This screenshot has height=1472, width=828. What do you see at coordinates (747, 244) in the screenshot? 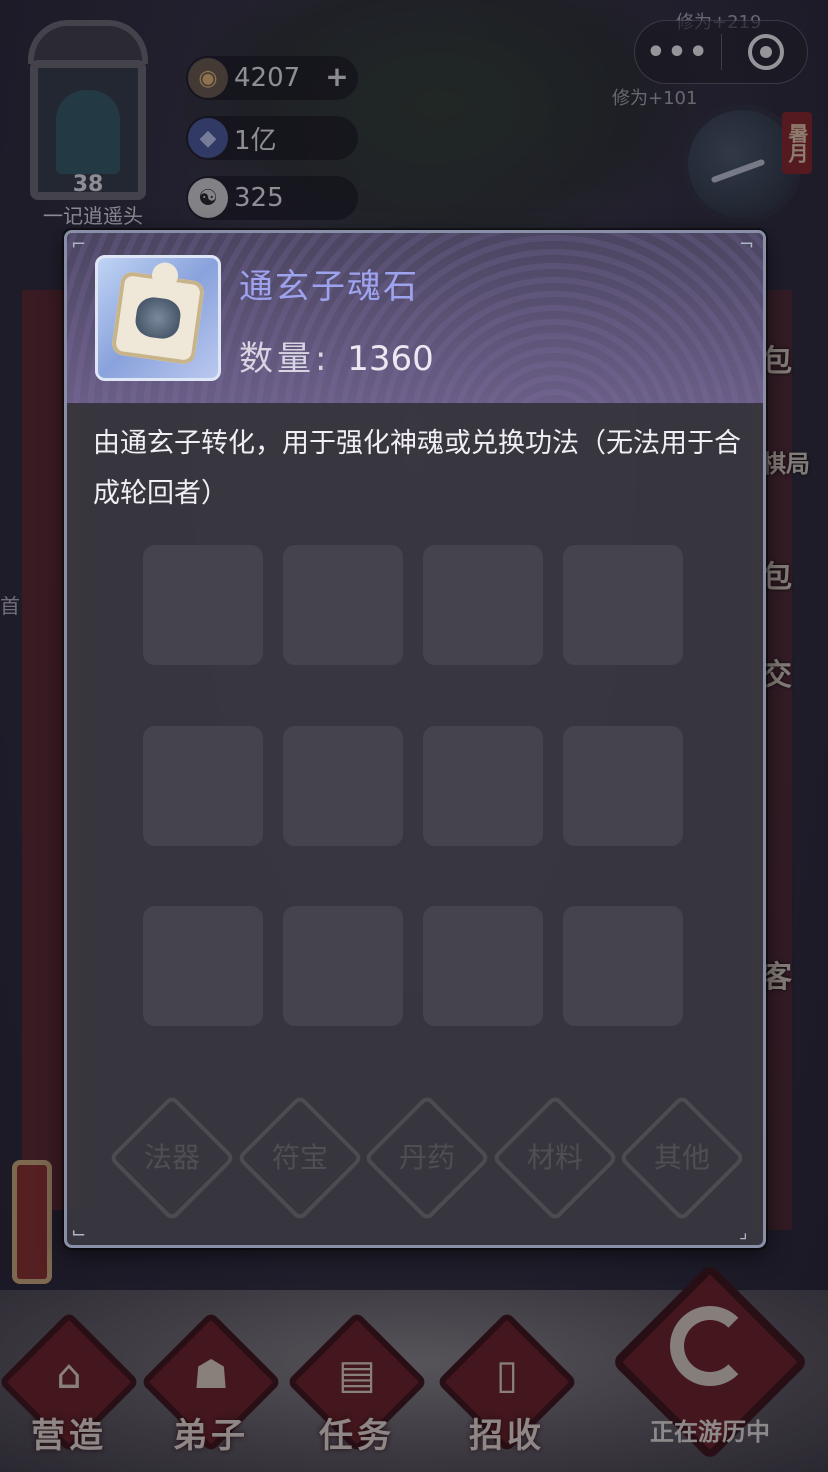
I see `corner-ornament-icon: ¬` at bounding box center [747, 244].